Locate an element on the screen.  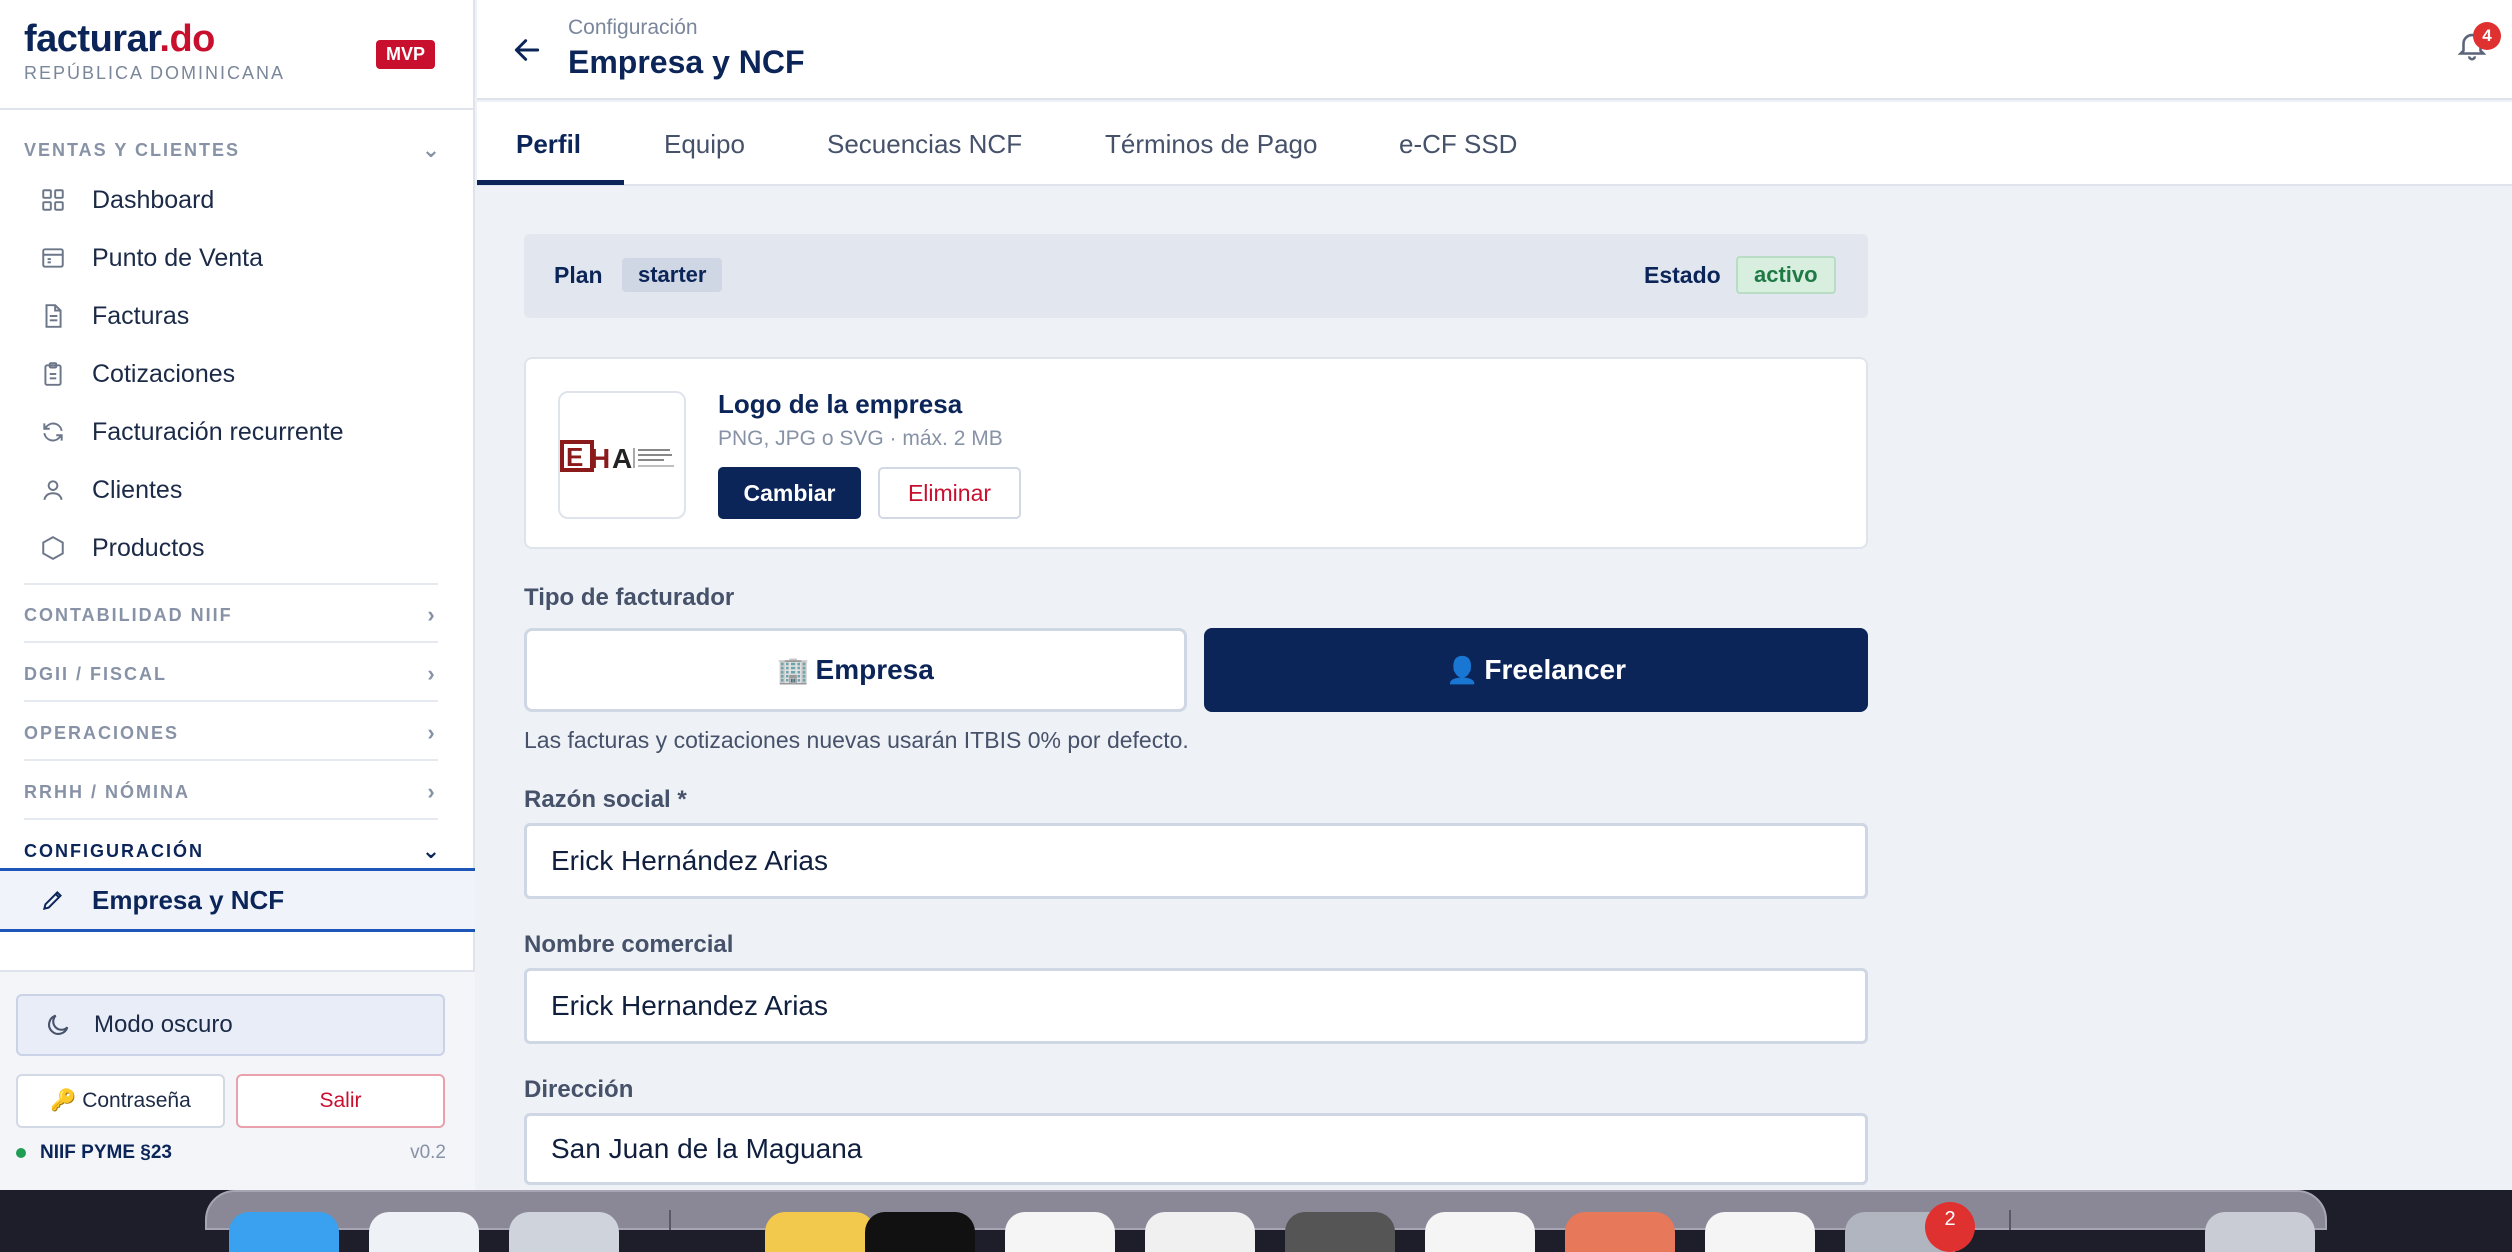
arrow-left-icon is located at coordinates (527, 50).